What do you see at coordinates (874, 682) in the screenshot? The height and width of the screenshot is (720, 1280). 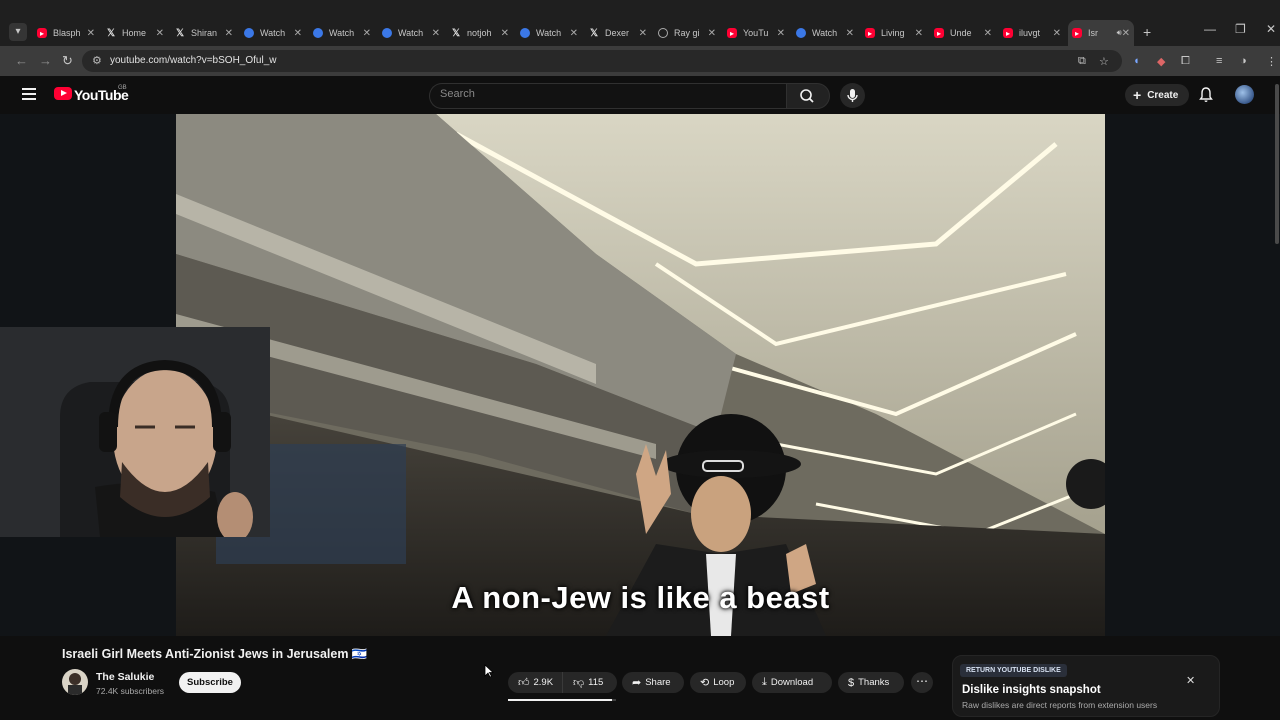 I see `thanks-label: Thanks` at bounding box center [874, 682].